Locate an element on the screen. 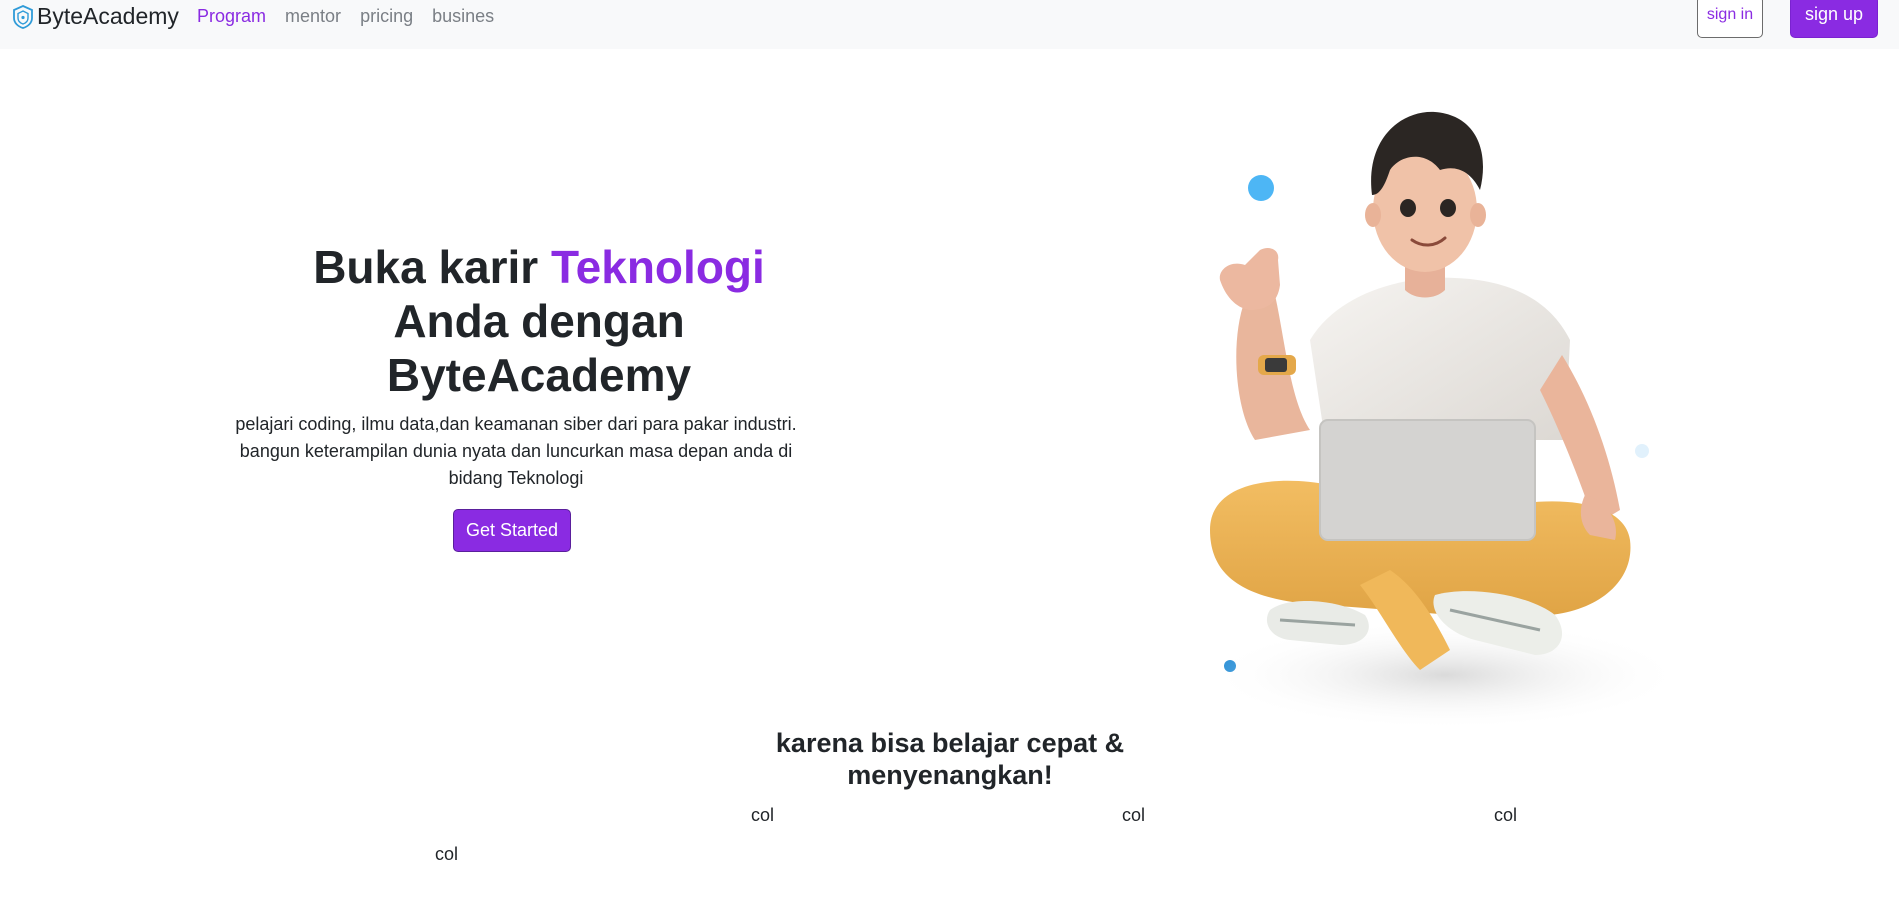  nav-link-mentor: mentor is located at coordinates (313, 16).